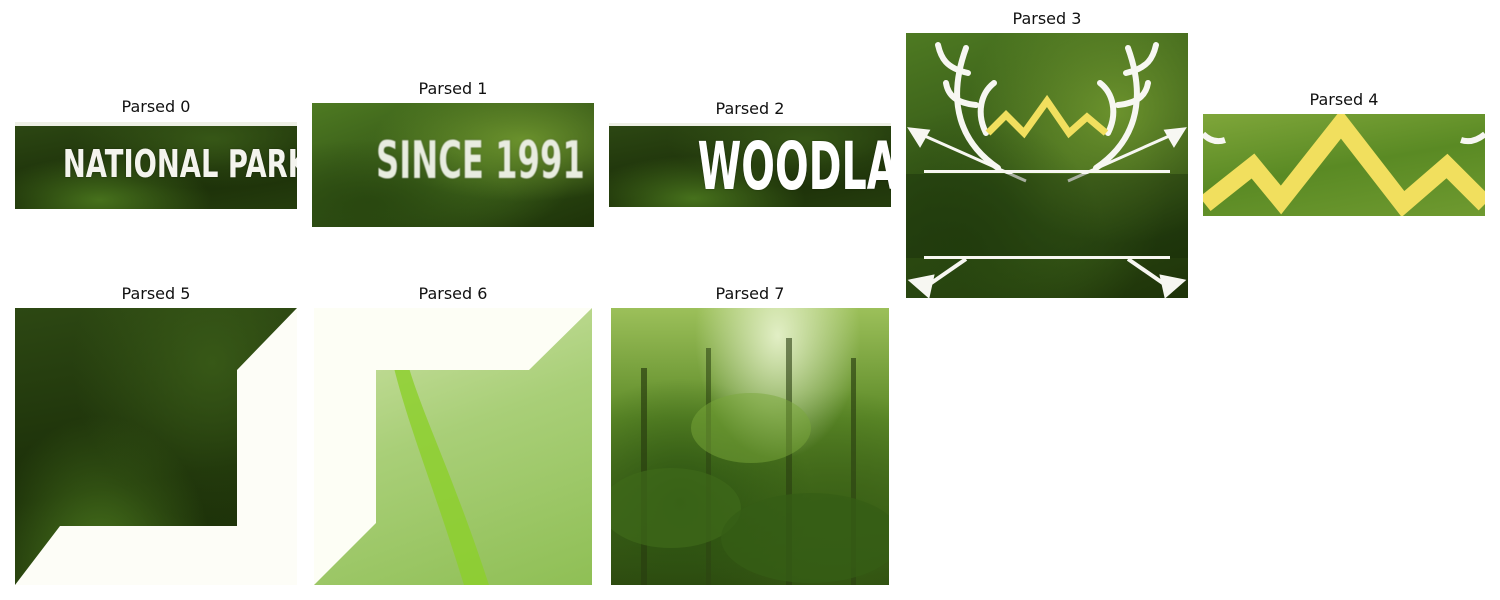  What do you see at coordinates (453, 293) in the screenshot?
I see `panel-title: Parsed 6` at bounding box center [453, 293].